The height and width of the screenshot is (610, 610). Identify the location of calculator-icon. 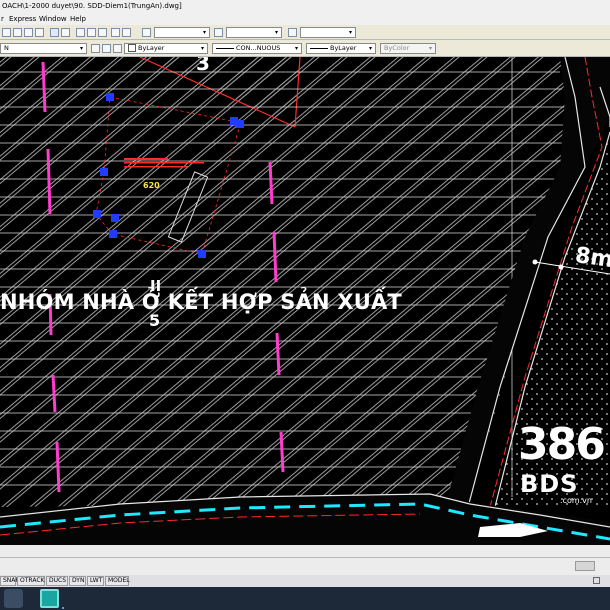
(126, 32).